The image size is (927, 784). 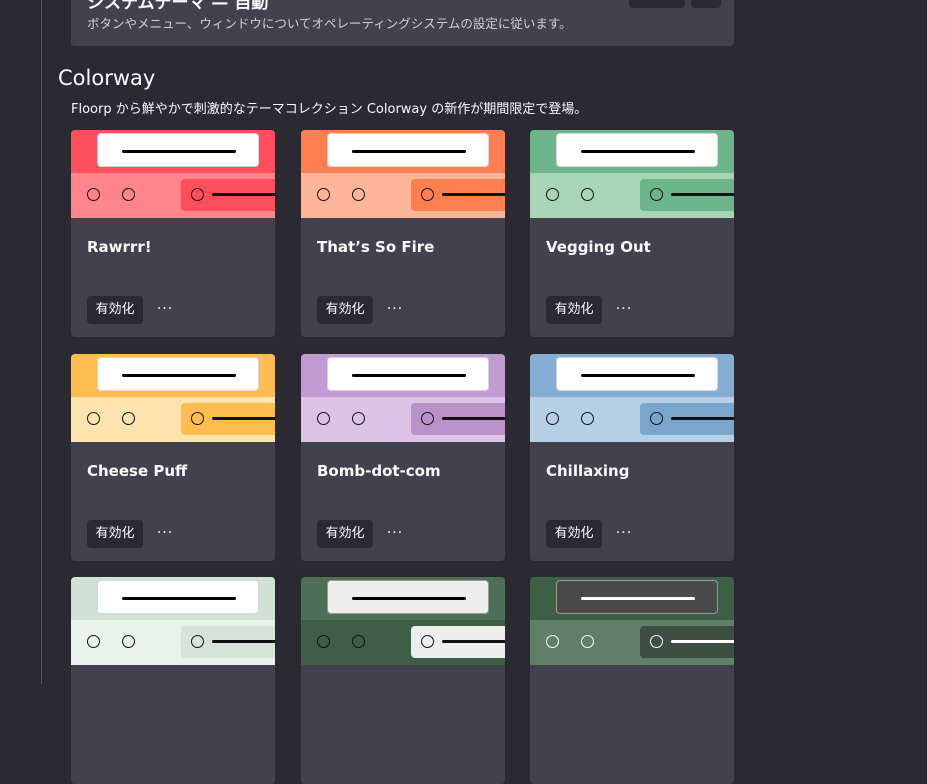 I want to click on colorway-card: Chillaxing 有効化 ···, so click(x=632, y=457).